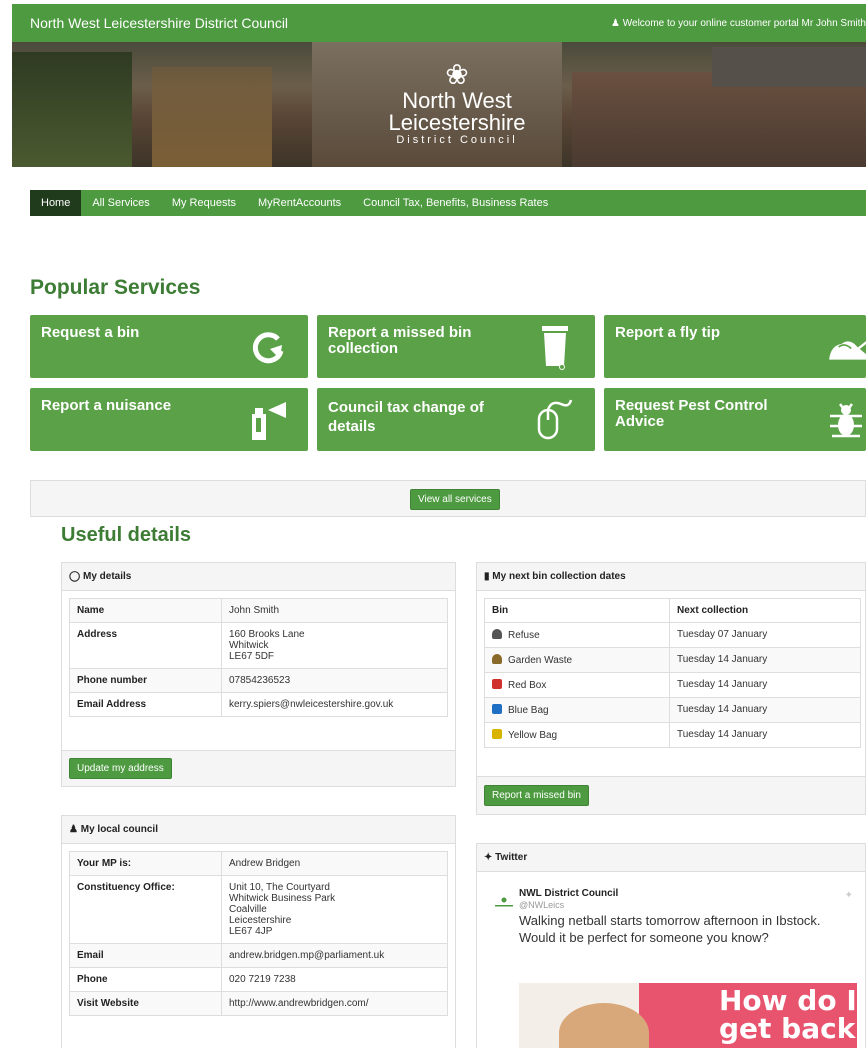 Image resolution: width=866 pixels, height=1048 pixels. Describe the element at coordinates (555, 347) in the screenshot. I see `wheelie-bin-icon` at that location.